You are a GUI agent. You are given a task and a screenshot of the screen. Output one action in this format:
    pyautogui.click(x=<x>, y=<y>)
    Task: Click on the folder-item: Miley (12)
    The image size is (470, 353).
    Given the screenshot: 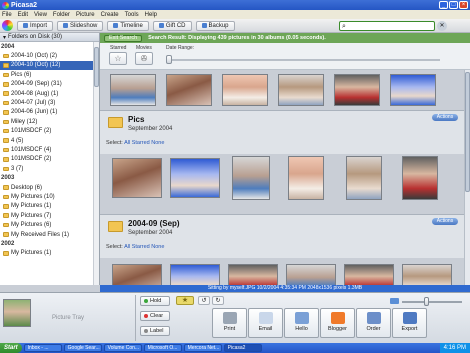 What is the action you would take?
    pyautogui.click(x=49, y=121)
    